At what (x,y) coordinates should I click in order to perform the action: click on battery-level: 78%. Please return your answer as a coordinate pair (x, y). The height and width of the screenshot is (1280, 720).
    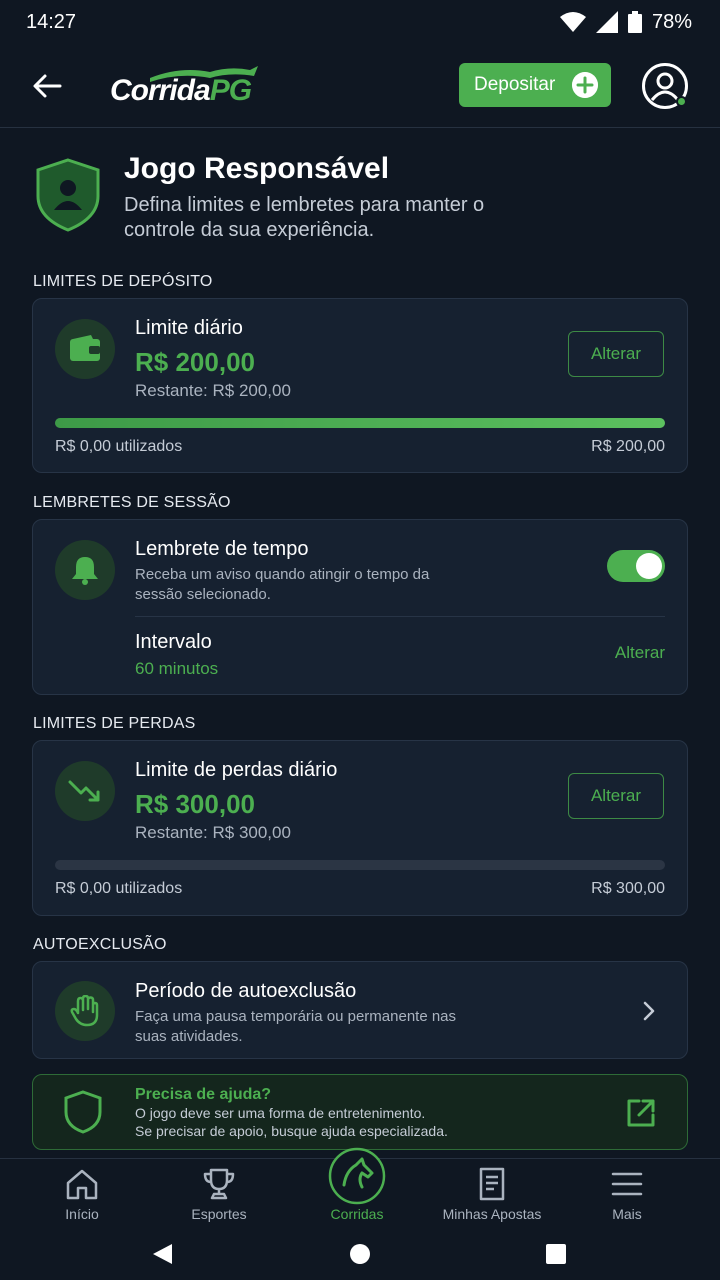
    Looking at the image, I should click on (671, 21).